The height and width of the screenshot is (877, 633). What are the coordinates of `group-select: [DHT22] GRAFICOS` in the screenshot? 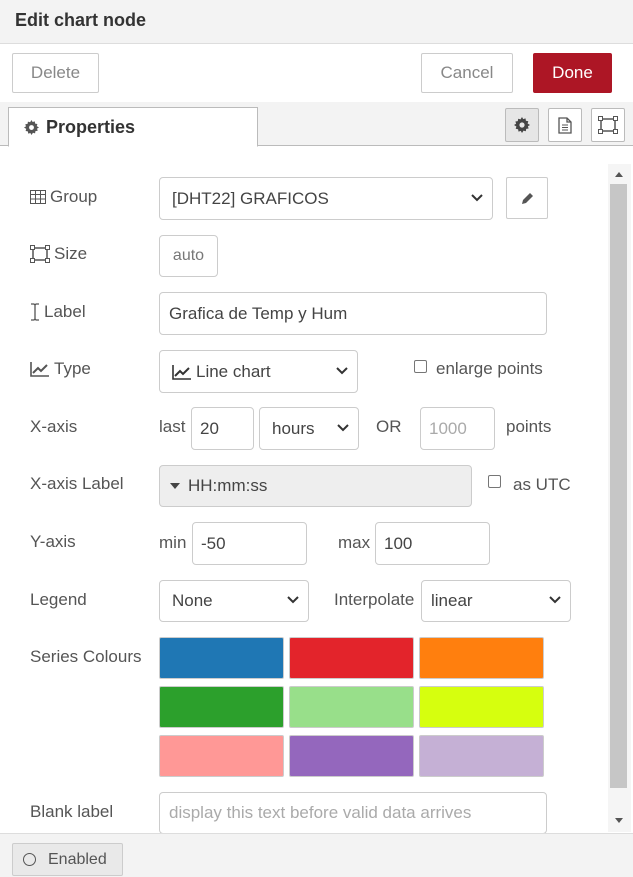 It's located at (326, 198).